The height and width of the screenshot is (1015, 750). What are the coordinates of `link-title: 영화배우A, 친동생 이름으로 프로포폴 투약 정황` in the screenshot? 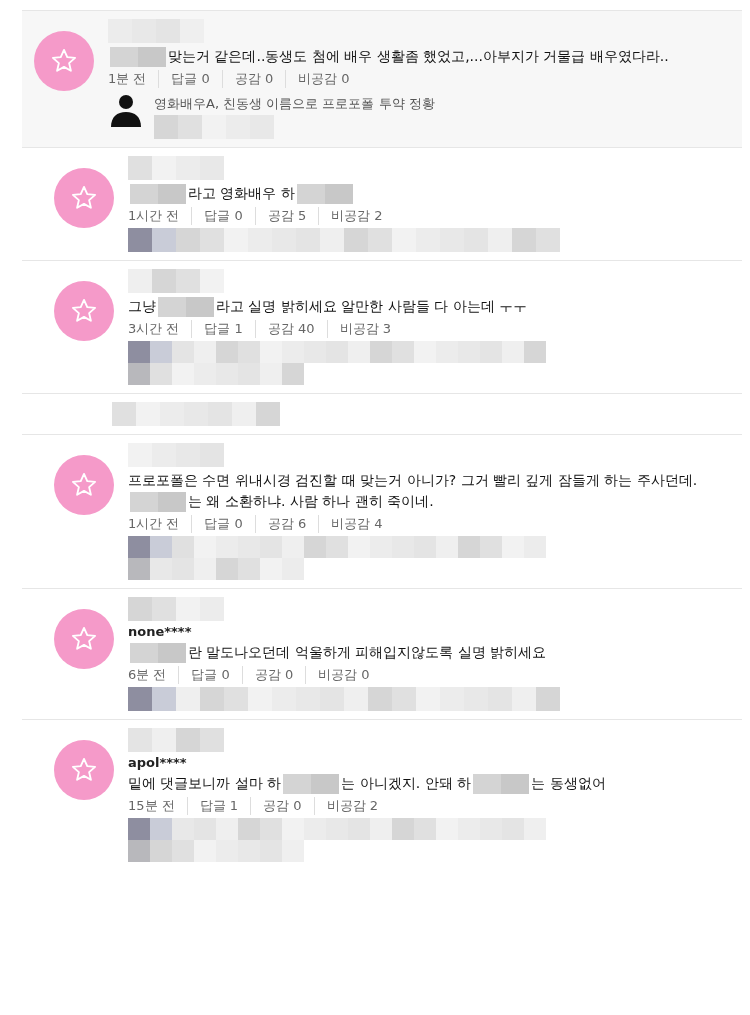 It's located at (294, 104).